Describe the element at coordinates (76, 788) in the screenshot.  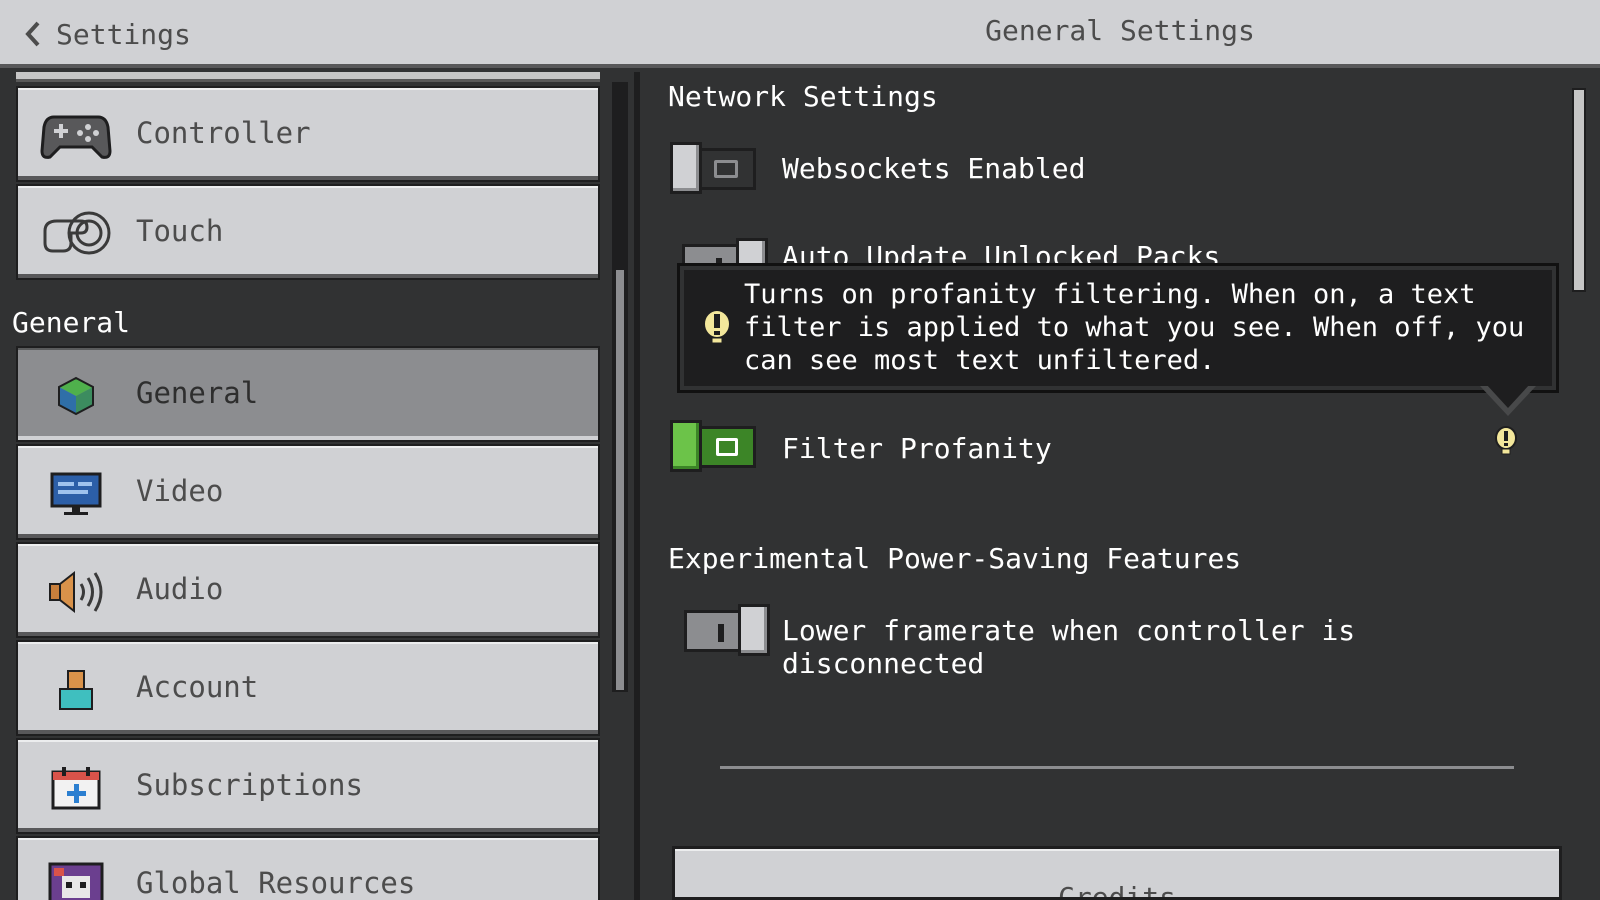
I see `subscriptions-icon` at that location.